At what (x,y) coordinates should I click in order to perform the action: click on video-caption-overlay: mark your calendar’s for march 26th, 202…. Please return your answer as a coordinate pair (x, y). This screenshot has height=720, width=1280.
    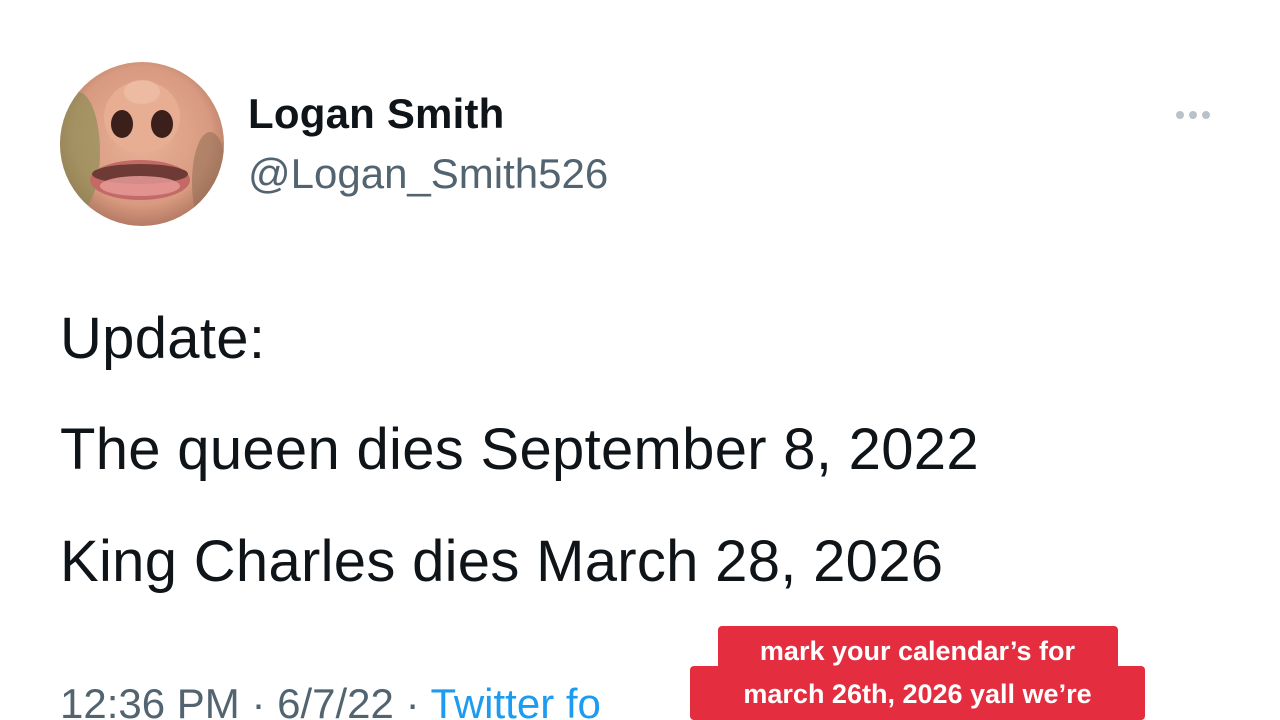
    Looking at the image, I should click on (917, 673).